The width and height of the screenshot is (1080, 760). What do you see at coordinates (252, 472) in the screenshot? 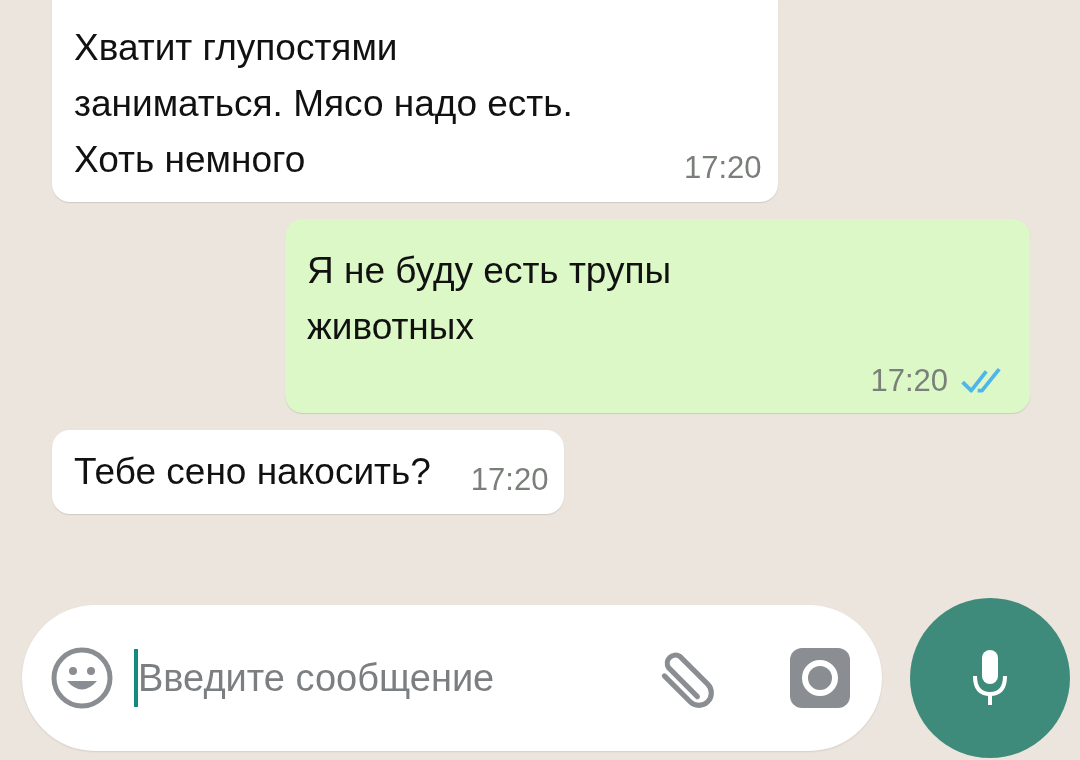
I see `message-text: Тебе сено накосить?` at bounding box center [252, 472].